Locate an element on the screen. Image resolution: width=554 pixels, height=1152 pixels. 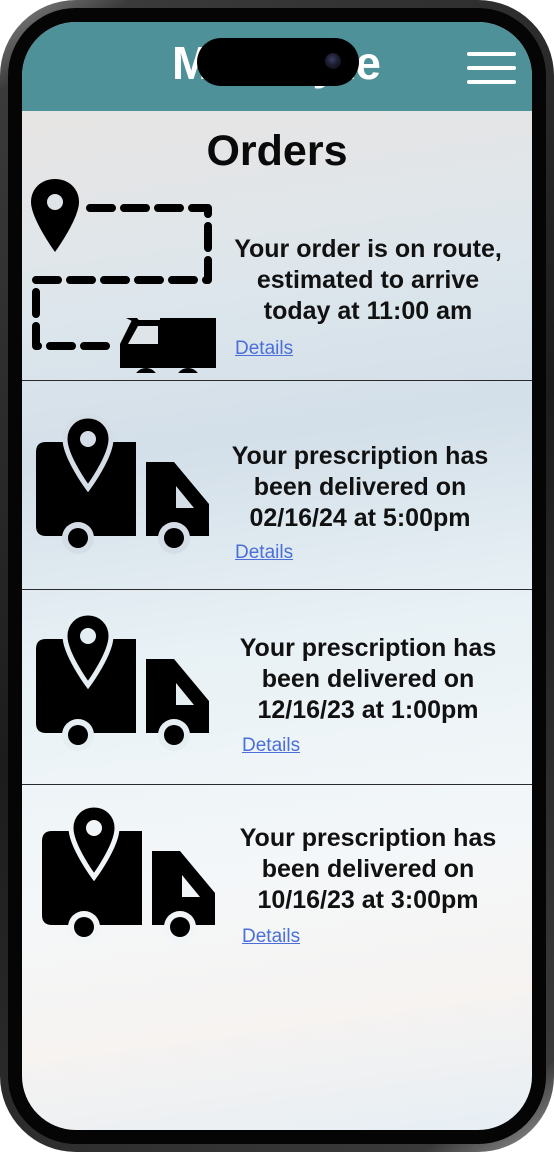
page-title: Orders is located at coordinates (277, 151).